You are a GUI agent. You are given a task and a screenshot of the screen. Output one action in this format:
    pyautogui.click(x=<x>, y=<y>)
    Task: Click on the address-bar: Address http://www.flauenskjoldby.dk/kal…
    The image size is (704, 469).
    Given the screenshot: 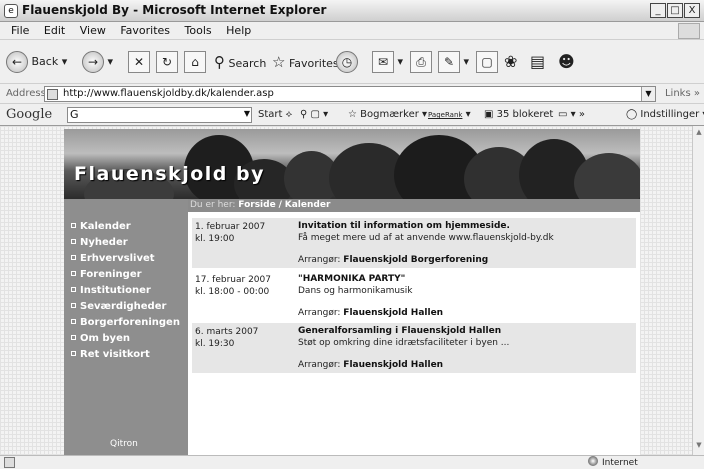 What is the action you would take?
    pyautogui.click(x=352, y=94)
    